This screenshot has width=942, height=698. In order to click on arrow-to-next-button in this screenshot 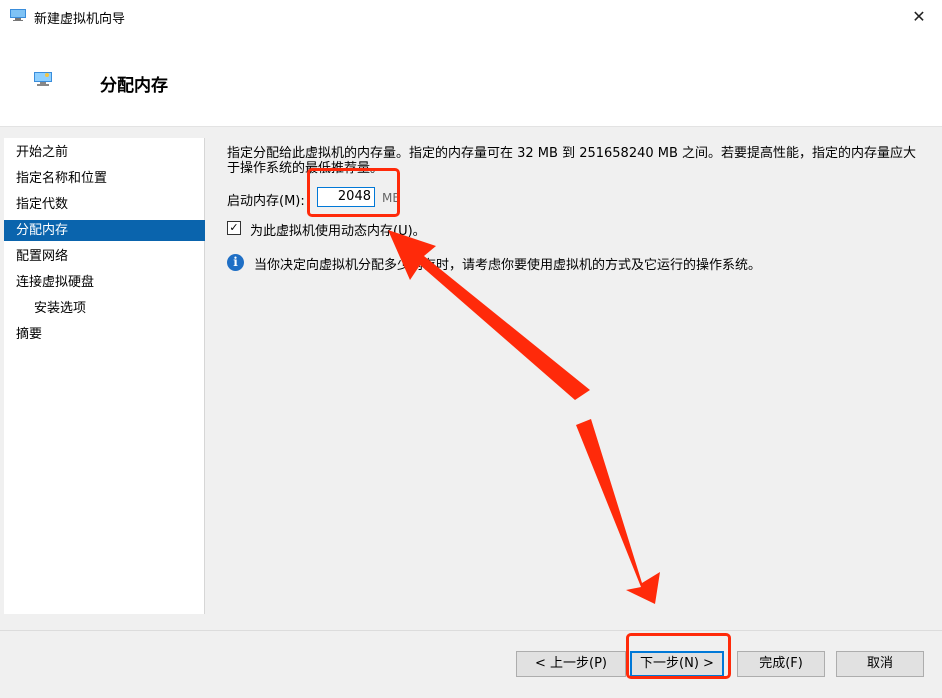, I will do `click(618, 511)`.